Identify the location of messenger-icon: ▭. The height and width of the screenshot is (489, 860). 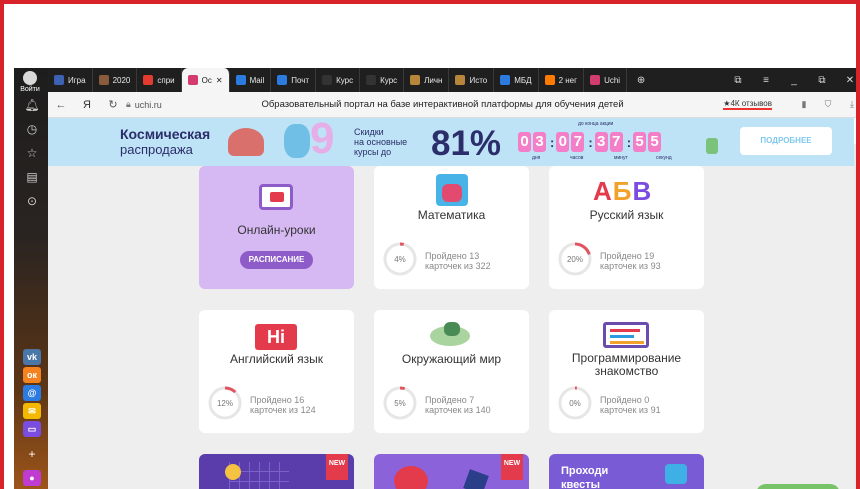
(32, 429).